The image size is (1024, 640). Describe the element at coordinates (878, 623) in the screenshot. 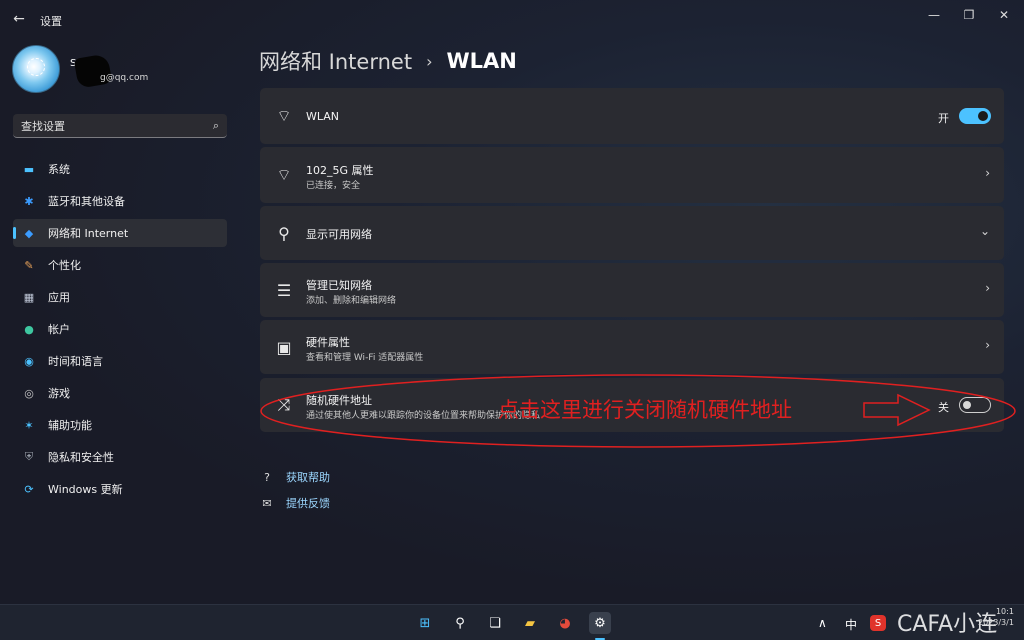

I see `sogou-ime-icon: S` at that location.